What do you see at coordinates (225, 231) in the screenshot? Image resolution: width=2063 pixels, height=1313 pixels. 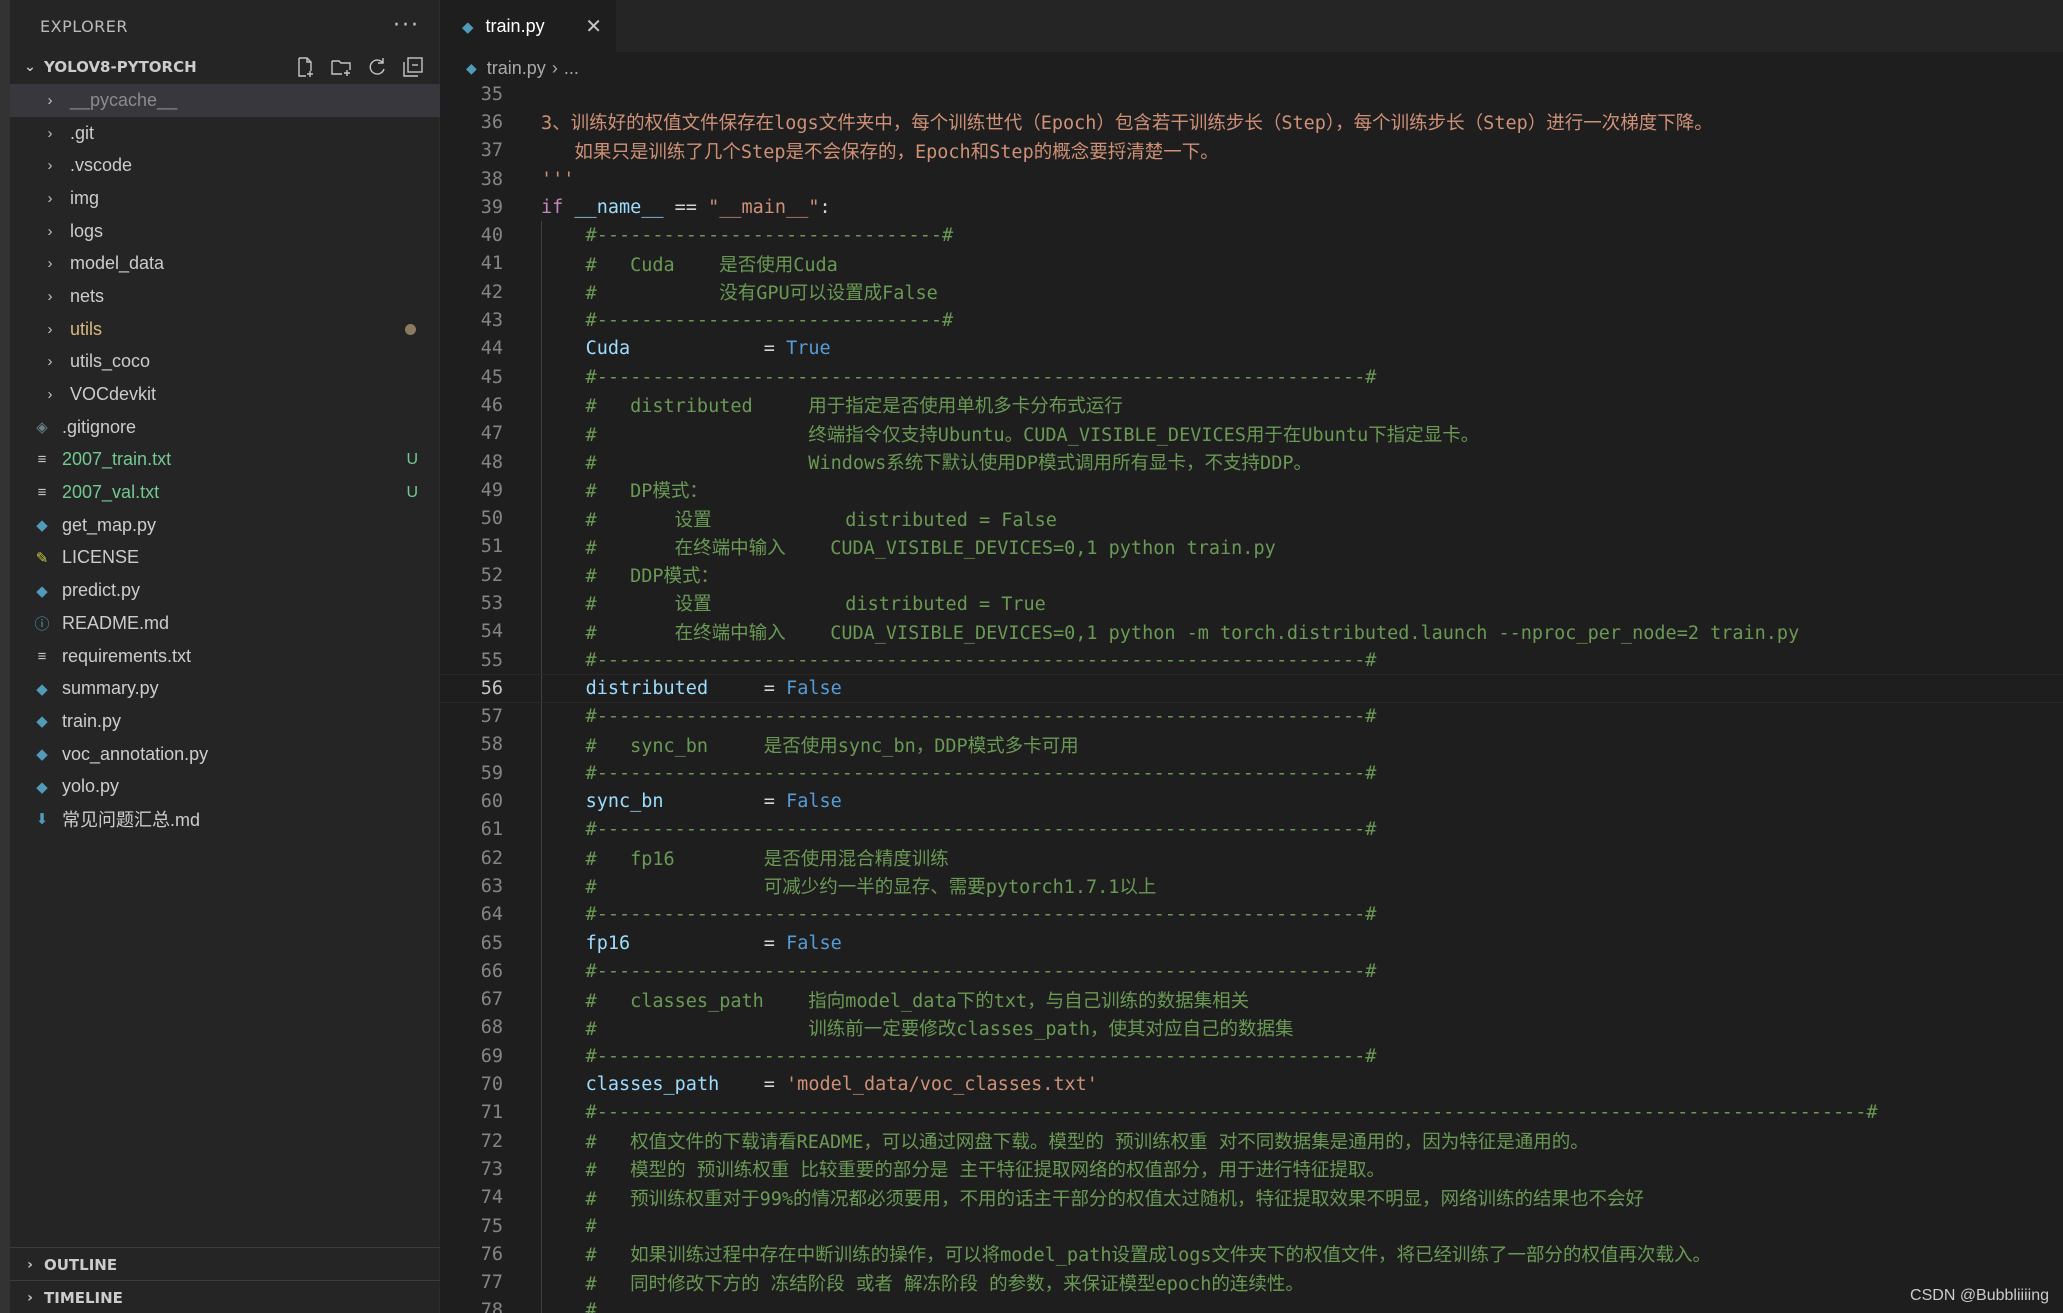 I see `folder-item: › logs` at bounding box center [225, 231].